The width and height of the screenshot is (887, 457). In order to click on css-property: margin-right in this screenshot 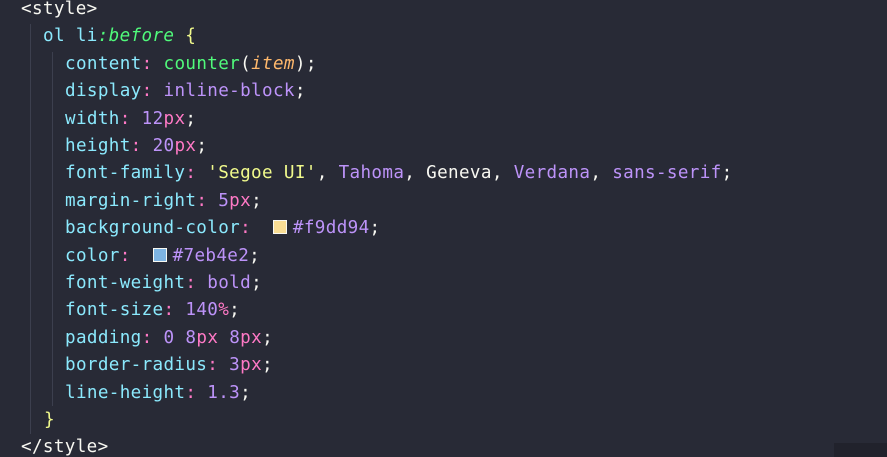, I will do `click(131, 200)`.